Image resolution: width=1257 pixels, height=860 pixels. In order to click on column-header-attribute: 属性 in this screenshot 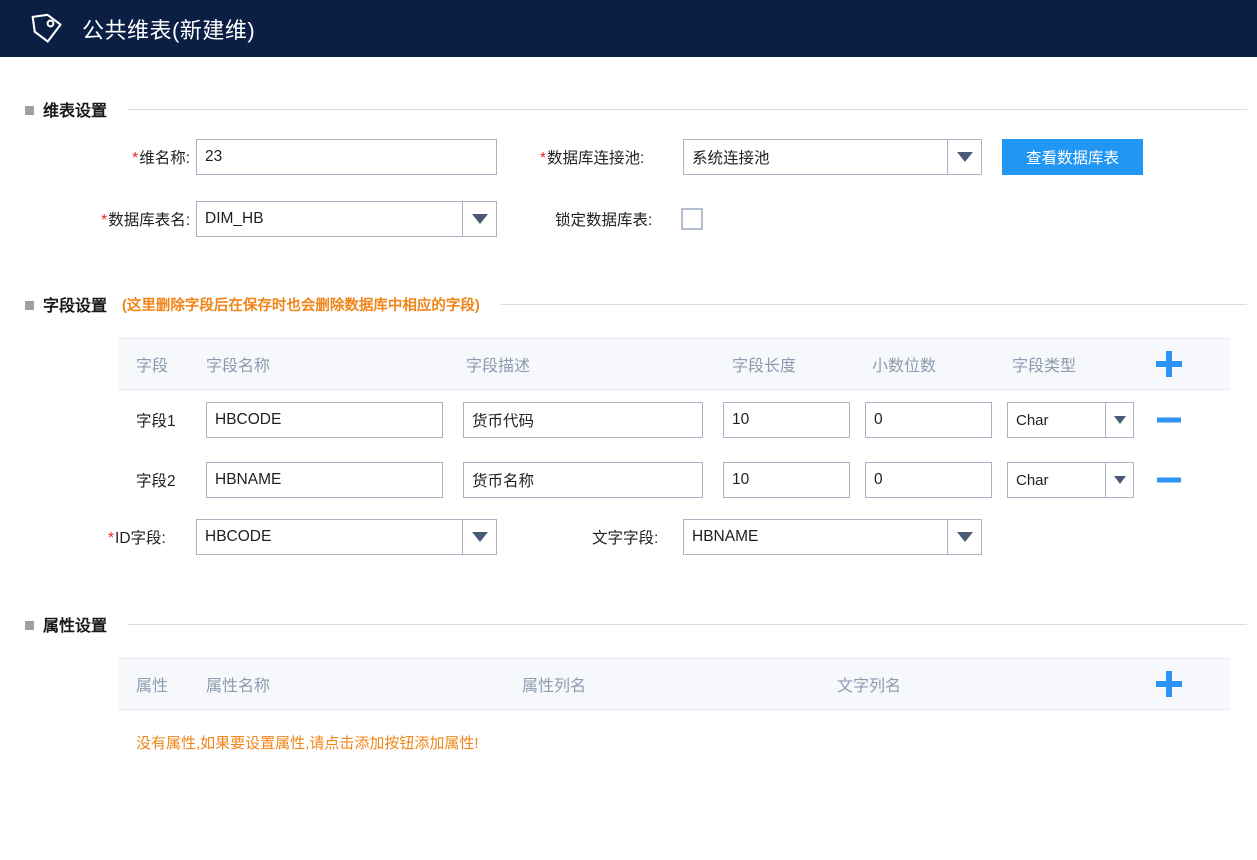, I will do `click(152, 686)`.